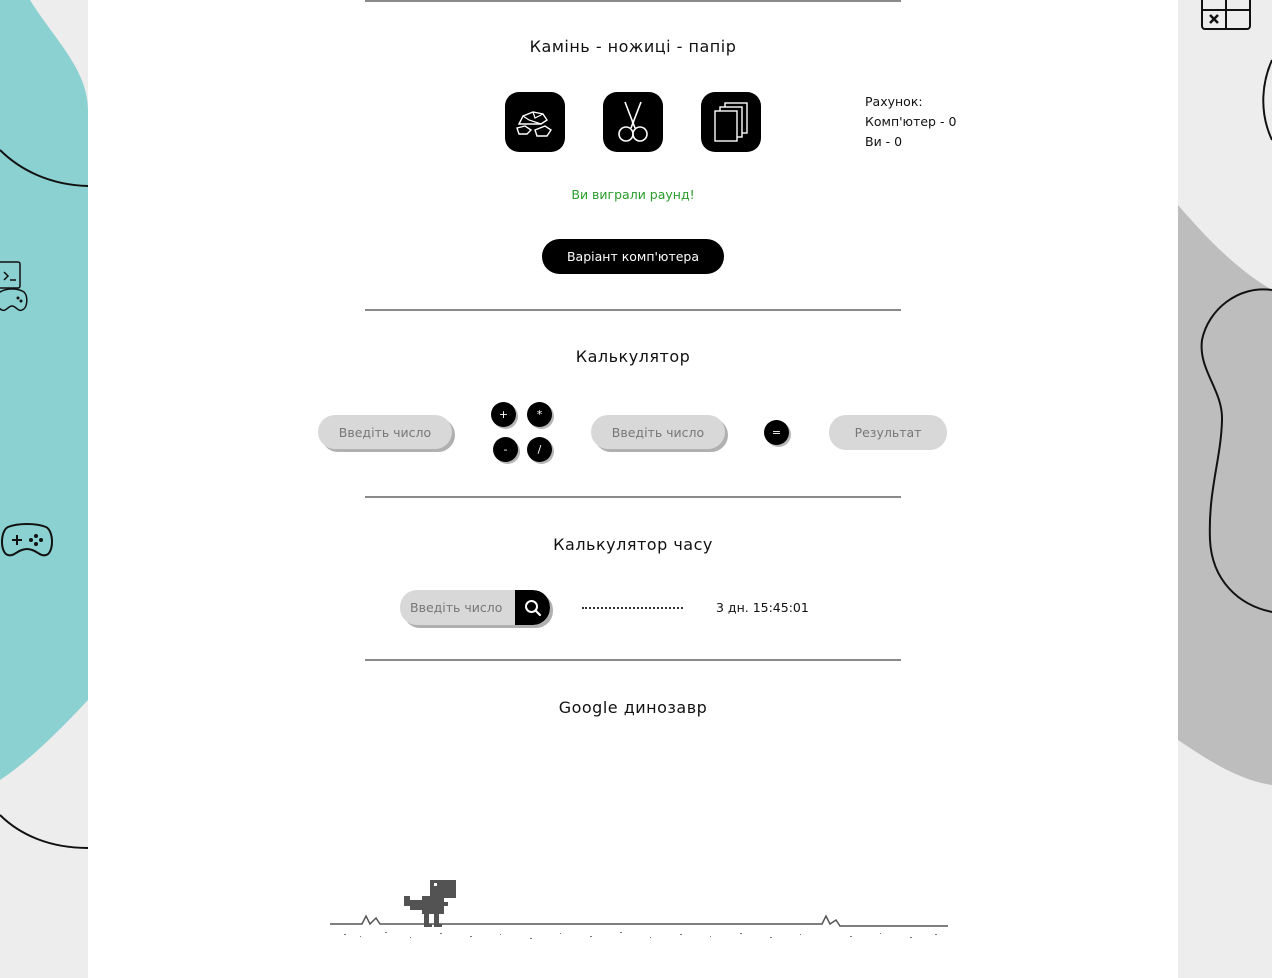  I want to click on code-gamepad-icon, so click(14, 286).